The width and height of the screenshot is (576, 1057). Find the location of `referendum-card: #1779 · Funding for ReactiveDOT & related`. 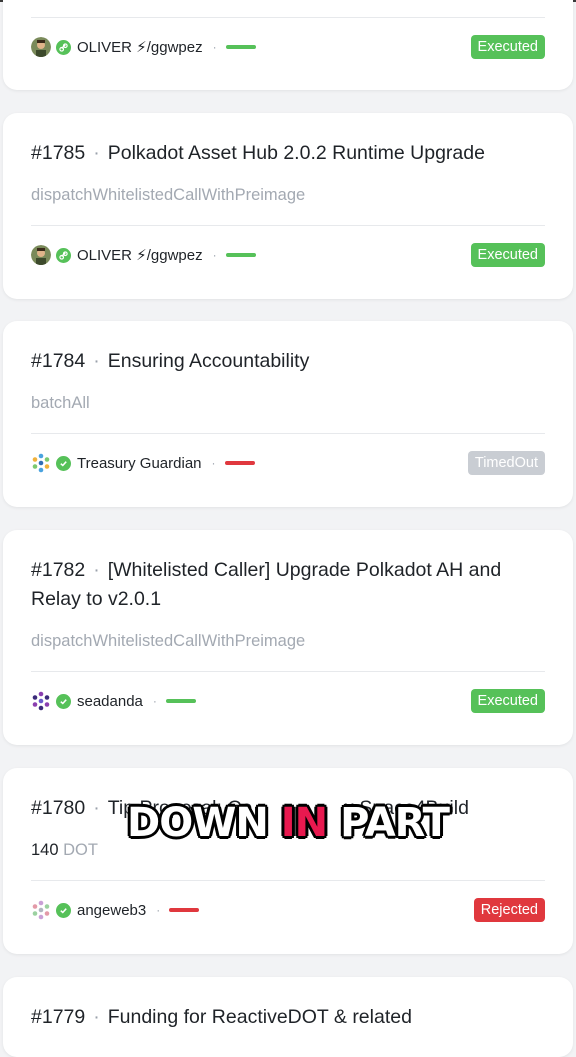

referendum-card: #1779 · Funding for ReactiveDOT & related is located at coordinates (288, 1017).